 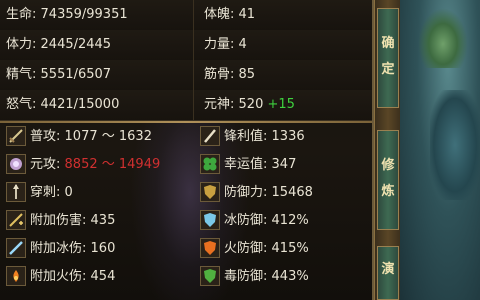 What do you see at coordinates (210, 135) in the screenshot?
I see `blade-icon` at bounding box center [210, 135].